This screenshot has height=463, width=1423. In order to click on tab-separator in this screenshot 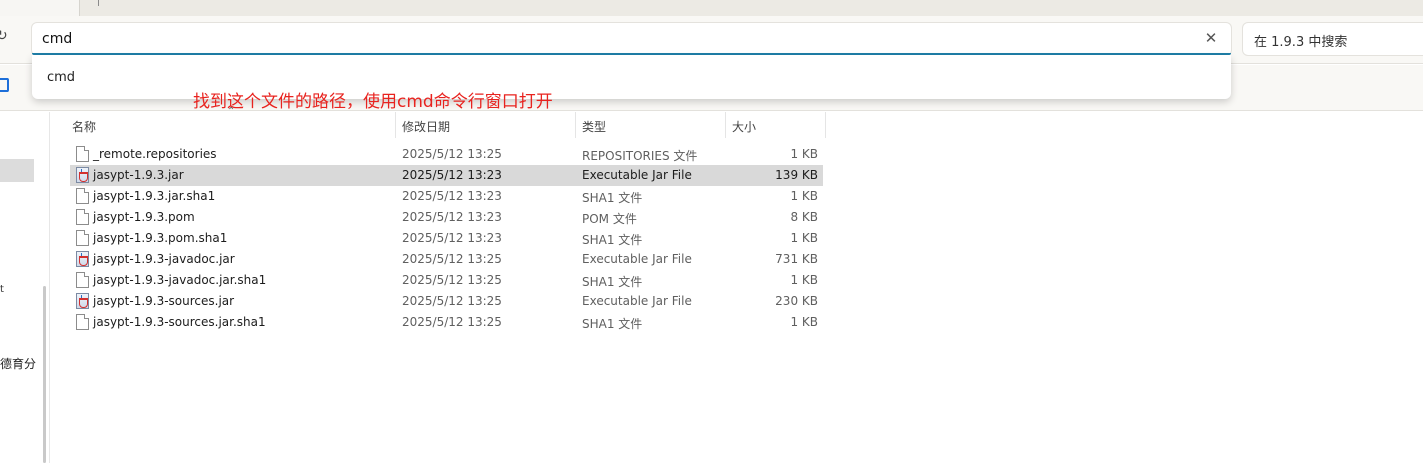, I will do `click(98, 3)`.